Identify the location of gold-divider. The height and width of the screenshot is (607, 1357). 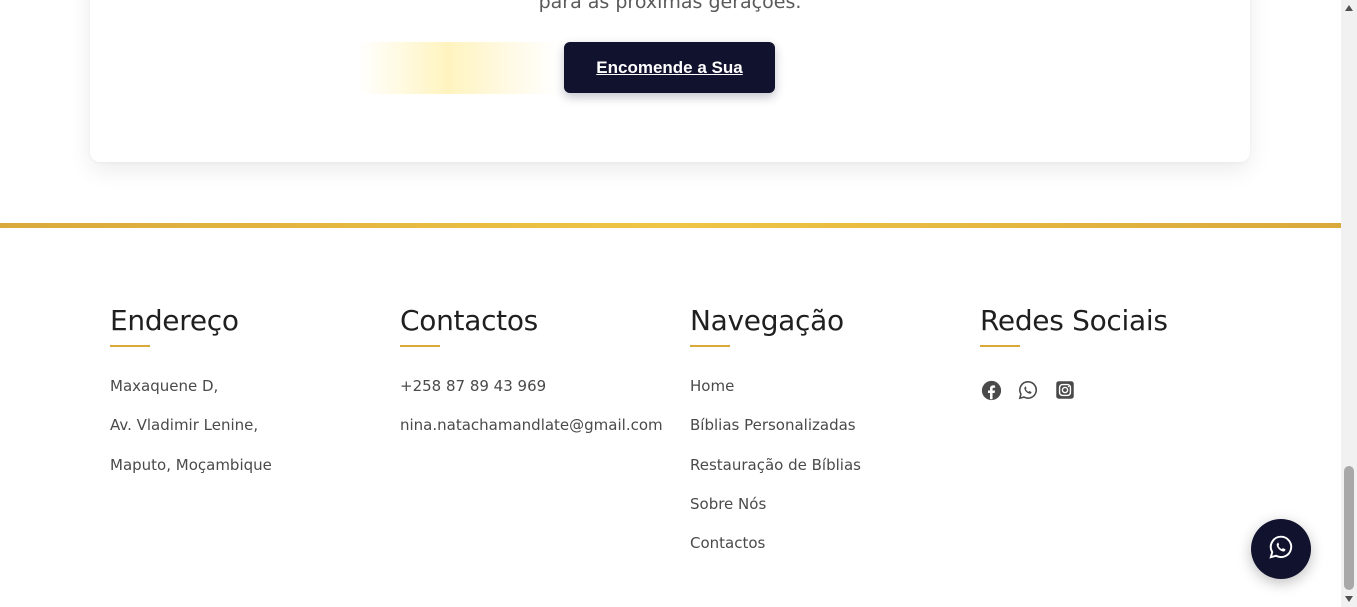
(670, 225).